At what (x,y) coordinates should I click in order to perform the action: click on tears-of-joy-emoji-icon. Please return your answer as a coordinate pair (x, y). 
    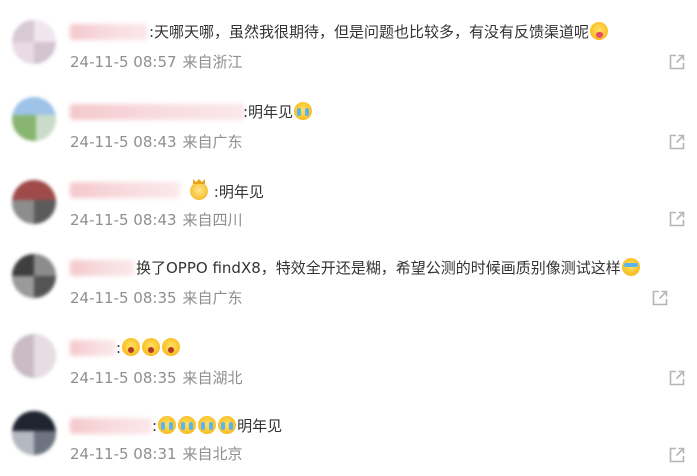
    Looking at the image, I should click on (630, 267).